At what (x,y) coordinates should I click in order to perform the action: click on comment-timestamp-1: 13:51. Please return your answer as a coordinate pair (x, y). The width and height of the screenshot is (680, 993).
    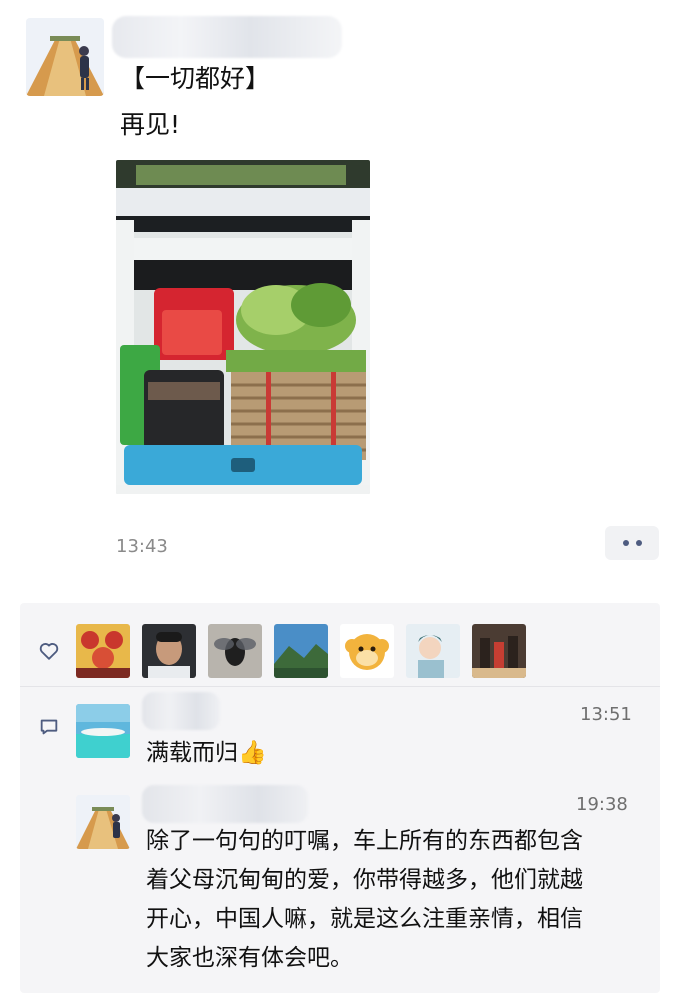
    Looking at the image, I should click on (606, 714).